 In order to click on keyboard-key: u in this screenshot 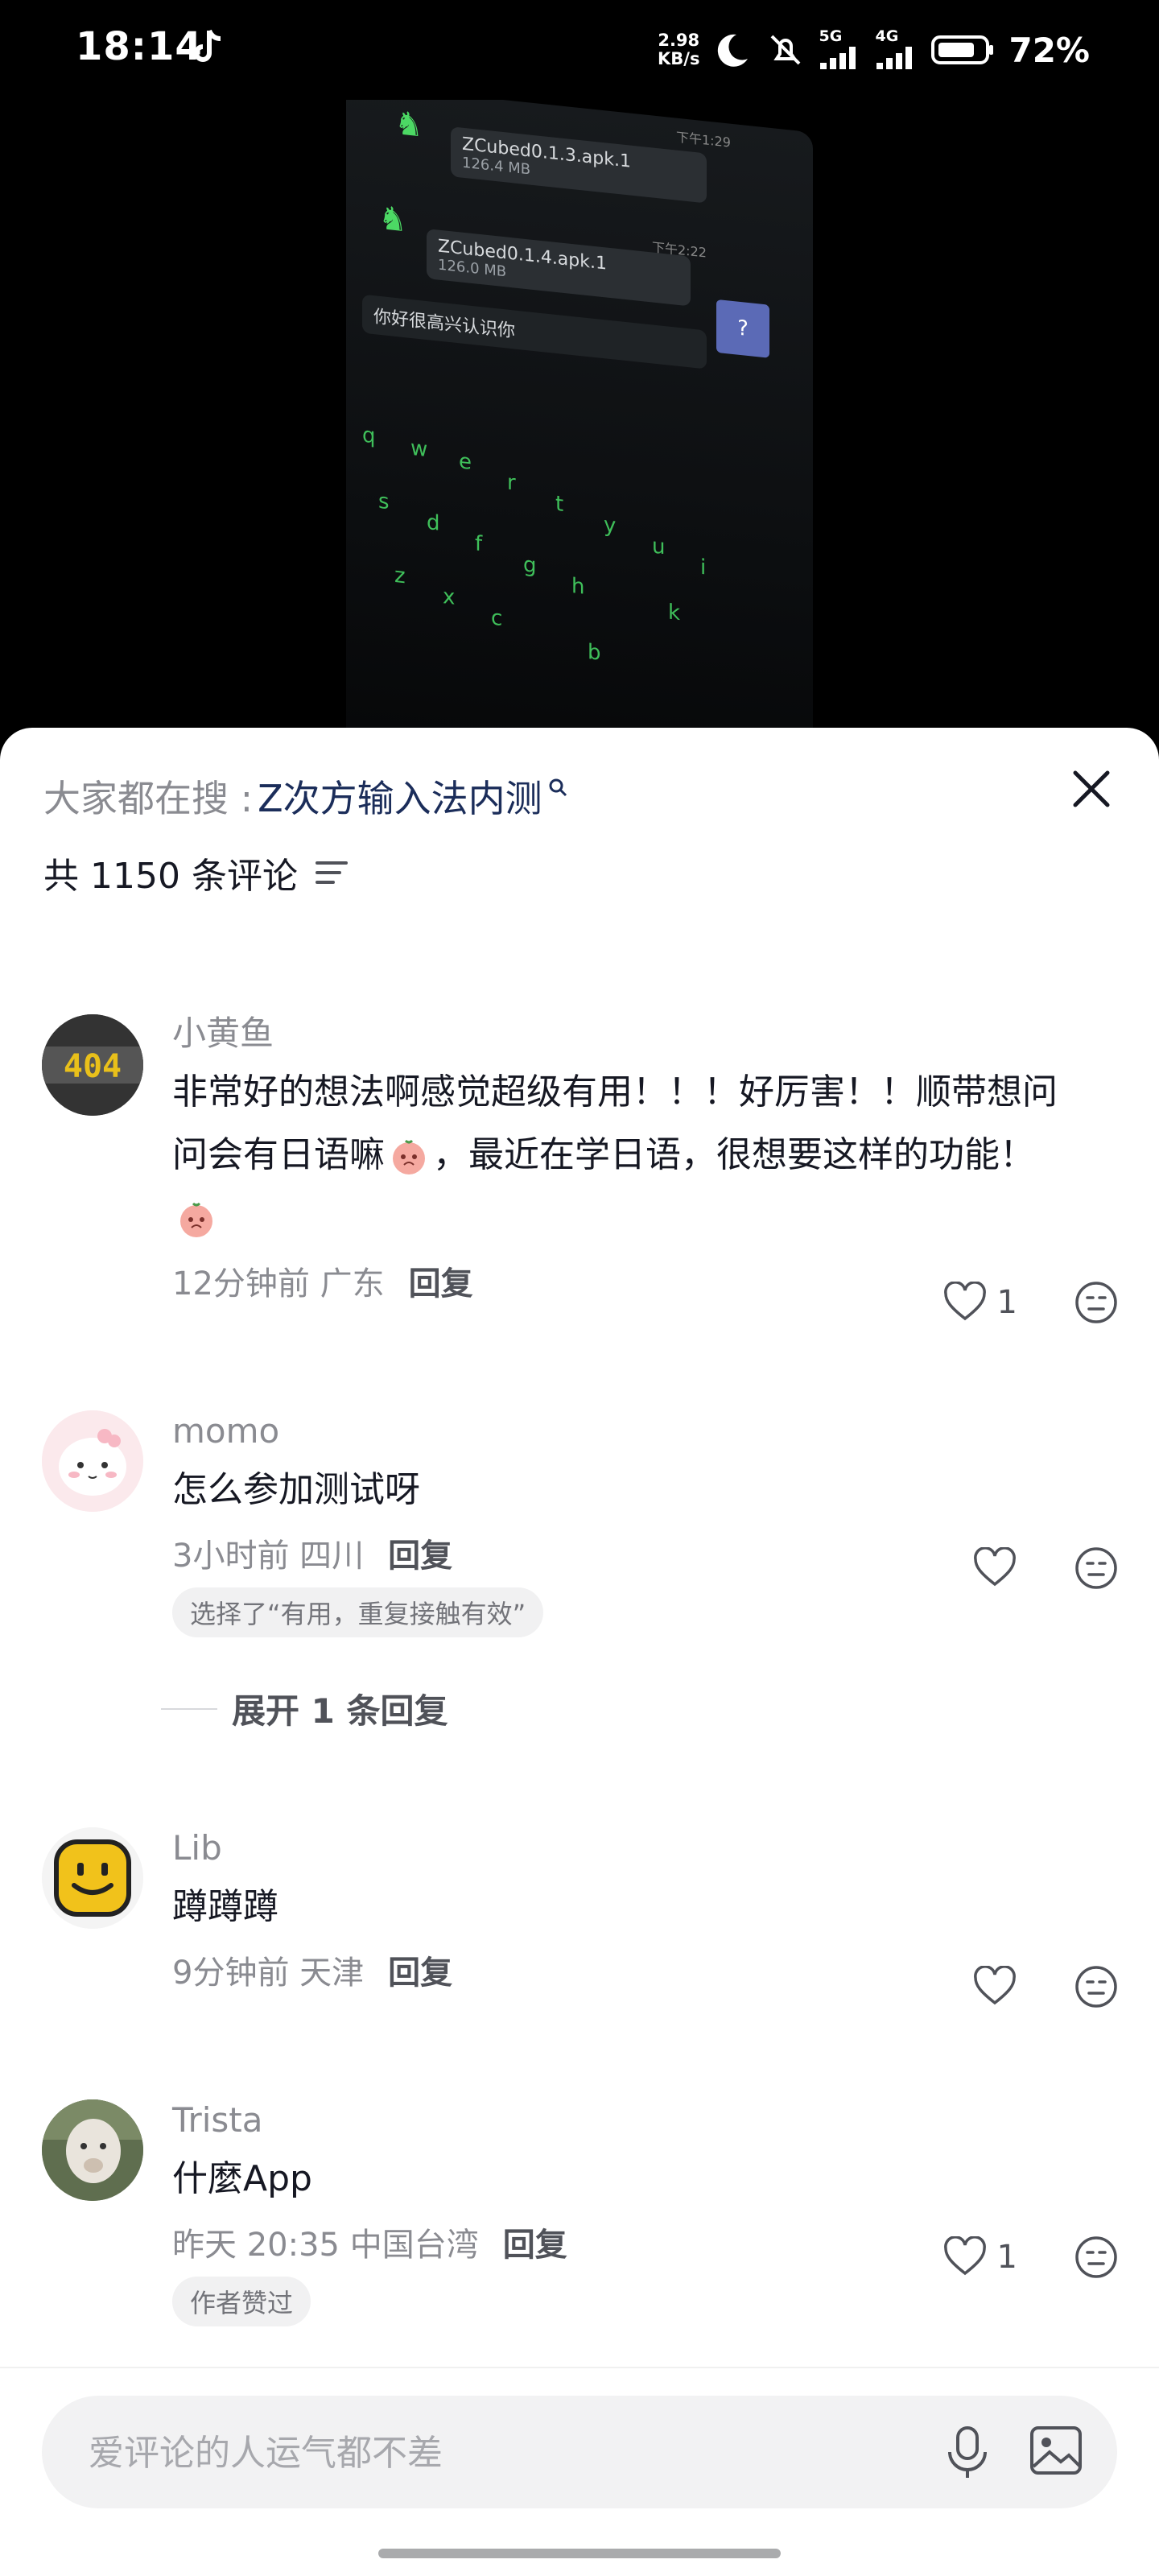, I will do `click(659, 547)`.